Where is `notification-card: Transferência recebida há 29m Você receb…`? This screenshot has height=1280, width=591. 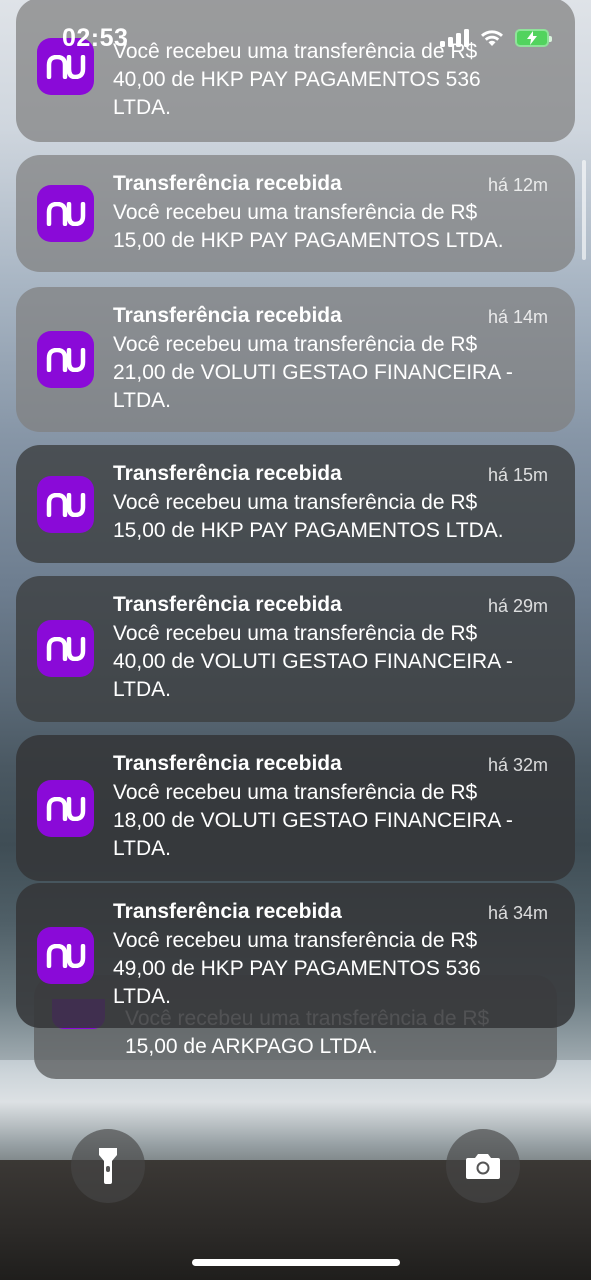 notification-card: Transferência recebida há 29m Você receb… is located at coordinates (295, 649).